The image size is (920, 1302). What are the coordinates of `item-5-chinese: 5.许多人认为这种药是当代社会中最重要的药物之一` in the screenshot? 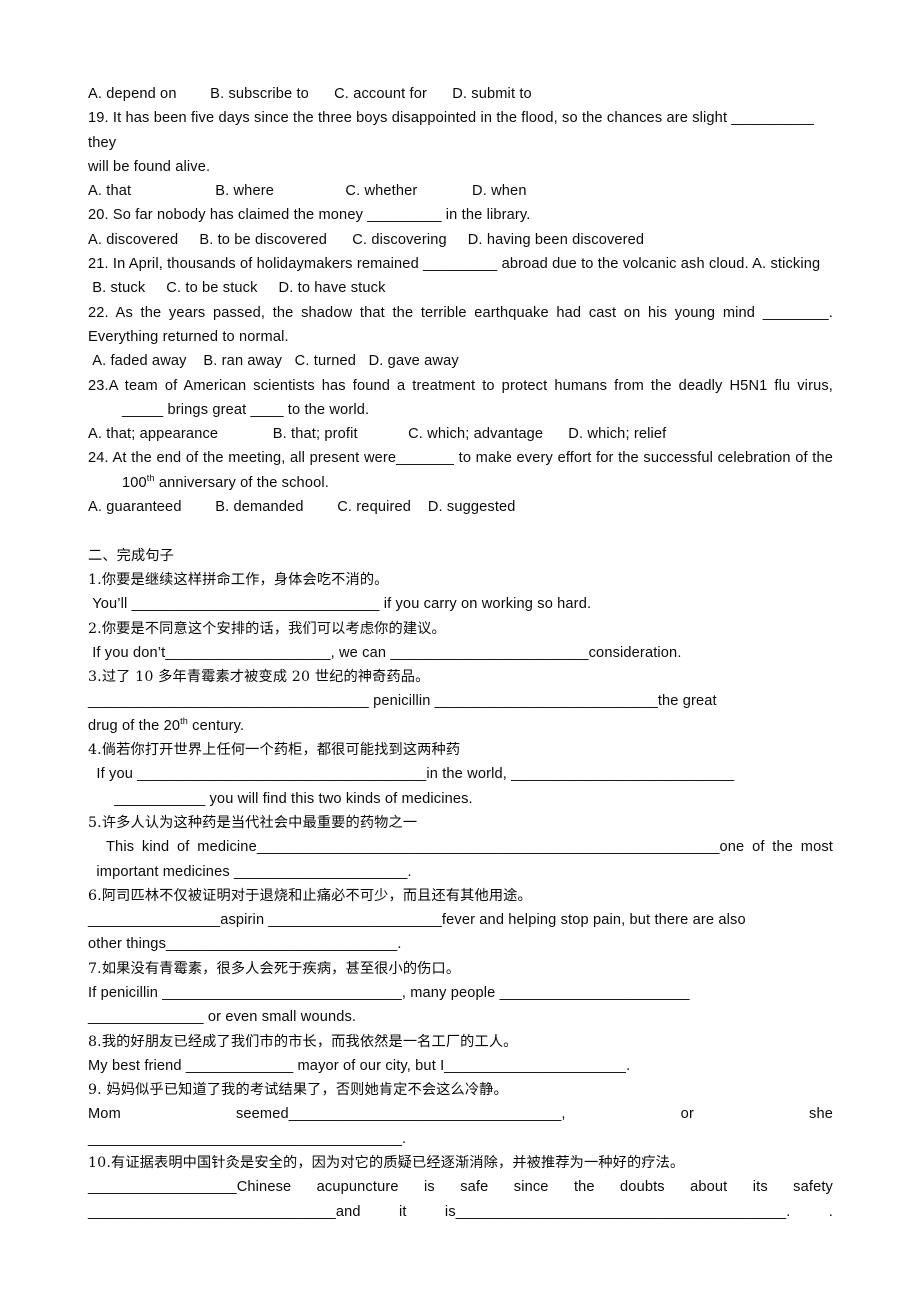 It's located at (253, 822).